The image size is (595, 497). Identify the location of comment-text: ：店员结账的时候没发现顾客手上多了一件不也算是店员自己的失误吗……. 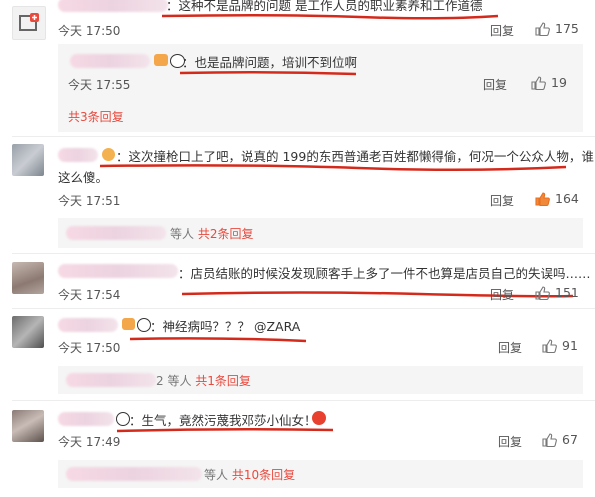
(384, 273).